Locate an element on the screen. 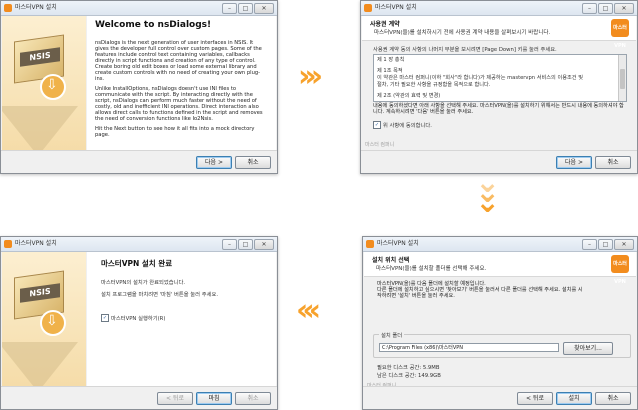  finish-window-title: 마스터VPN 설치 is located at coordinates (36, 243).